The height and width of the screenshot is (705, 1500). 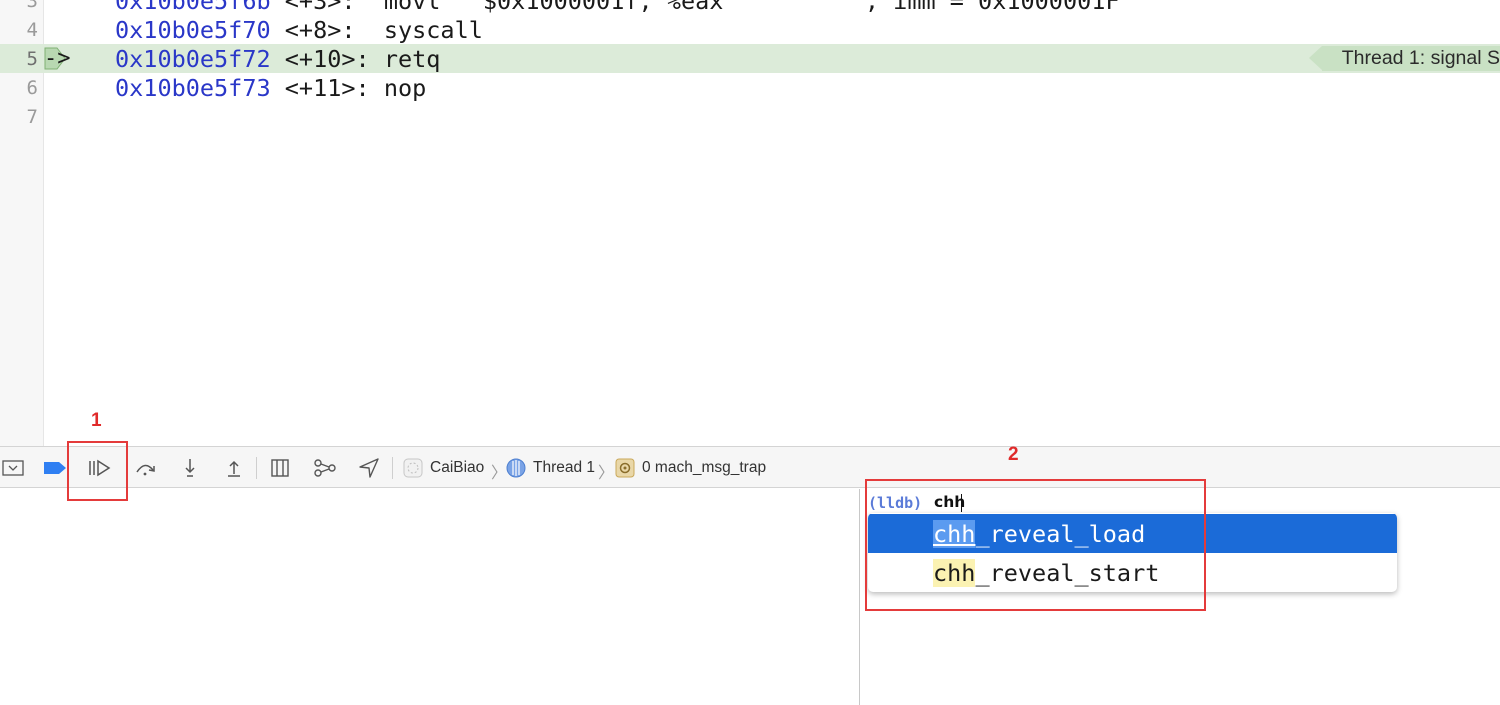 I want to click on line-number: 6, so click(x=32, y=88).